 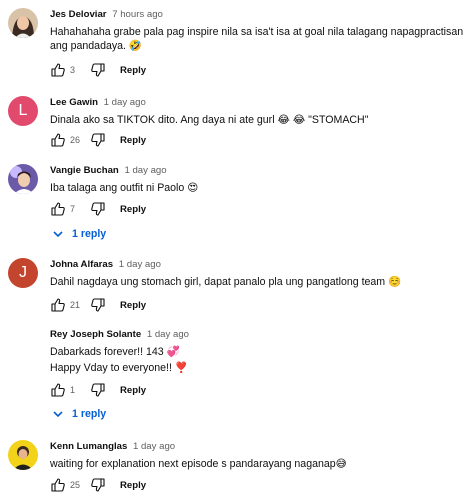 What do you see at coordinates (73, 70) in the screenshot?
I see `like-count: 3` at bounding box center [73, 70].